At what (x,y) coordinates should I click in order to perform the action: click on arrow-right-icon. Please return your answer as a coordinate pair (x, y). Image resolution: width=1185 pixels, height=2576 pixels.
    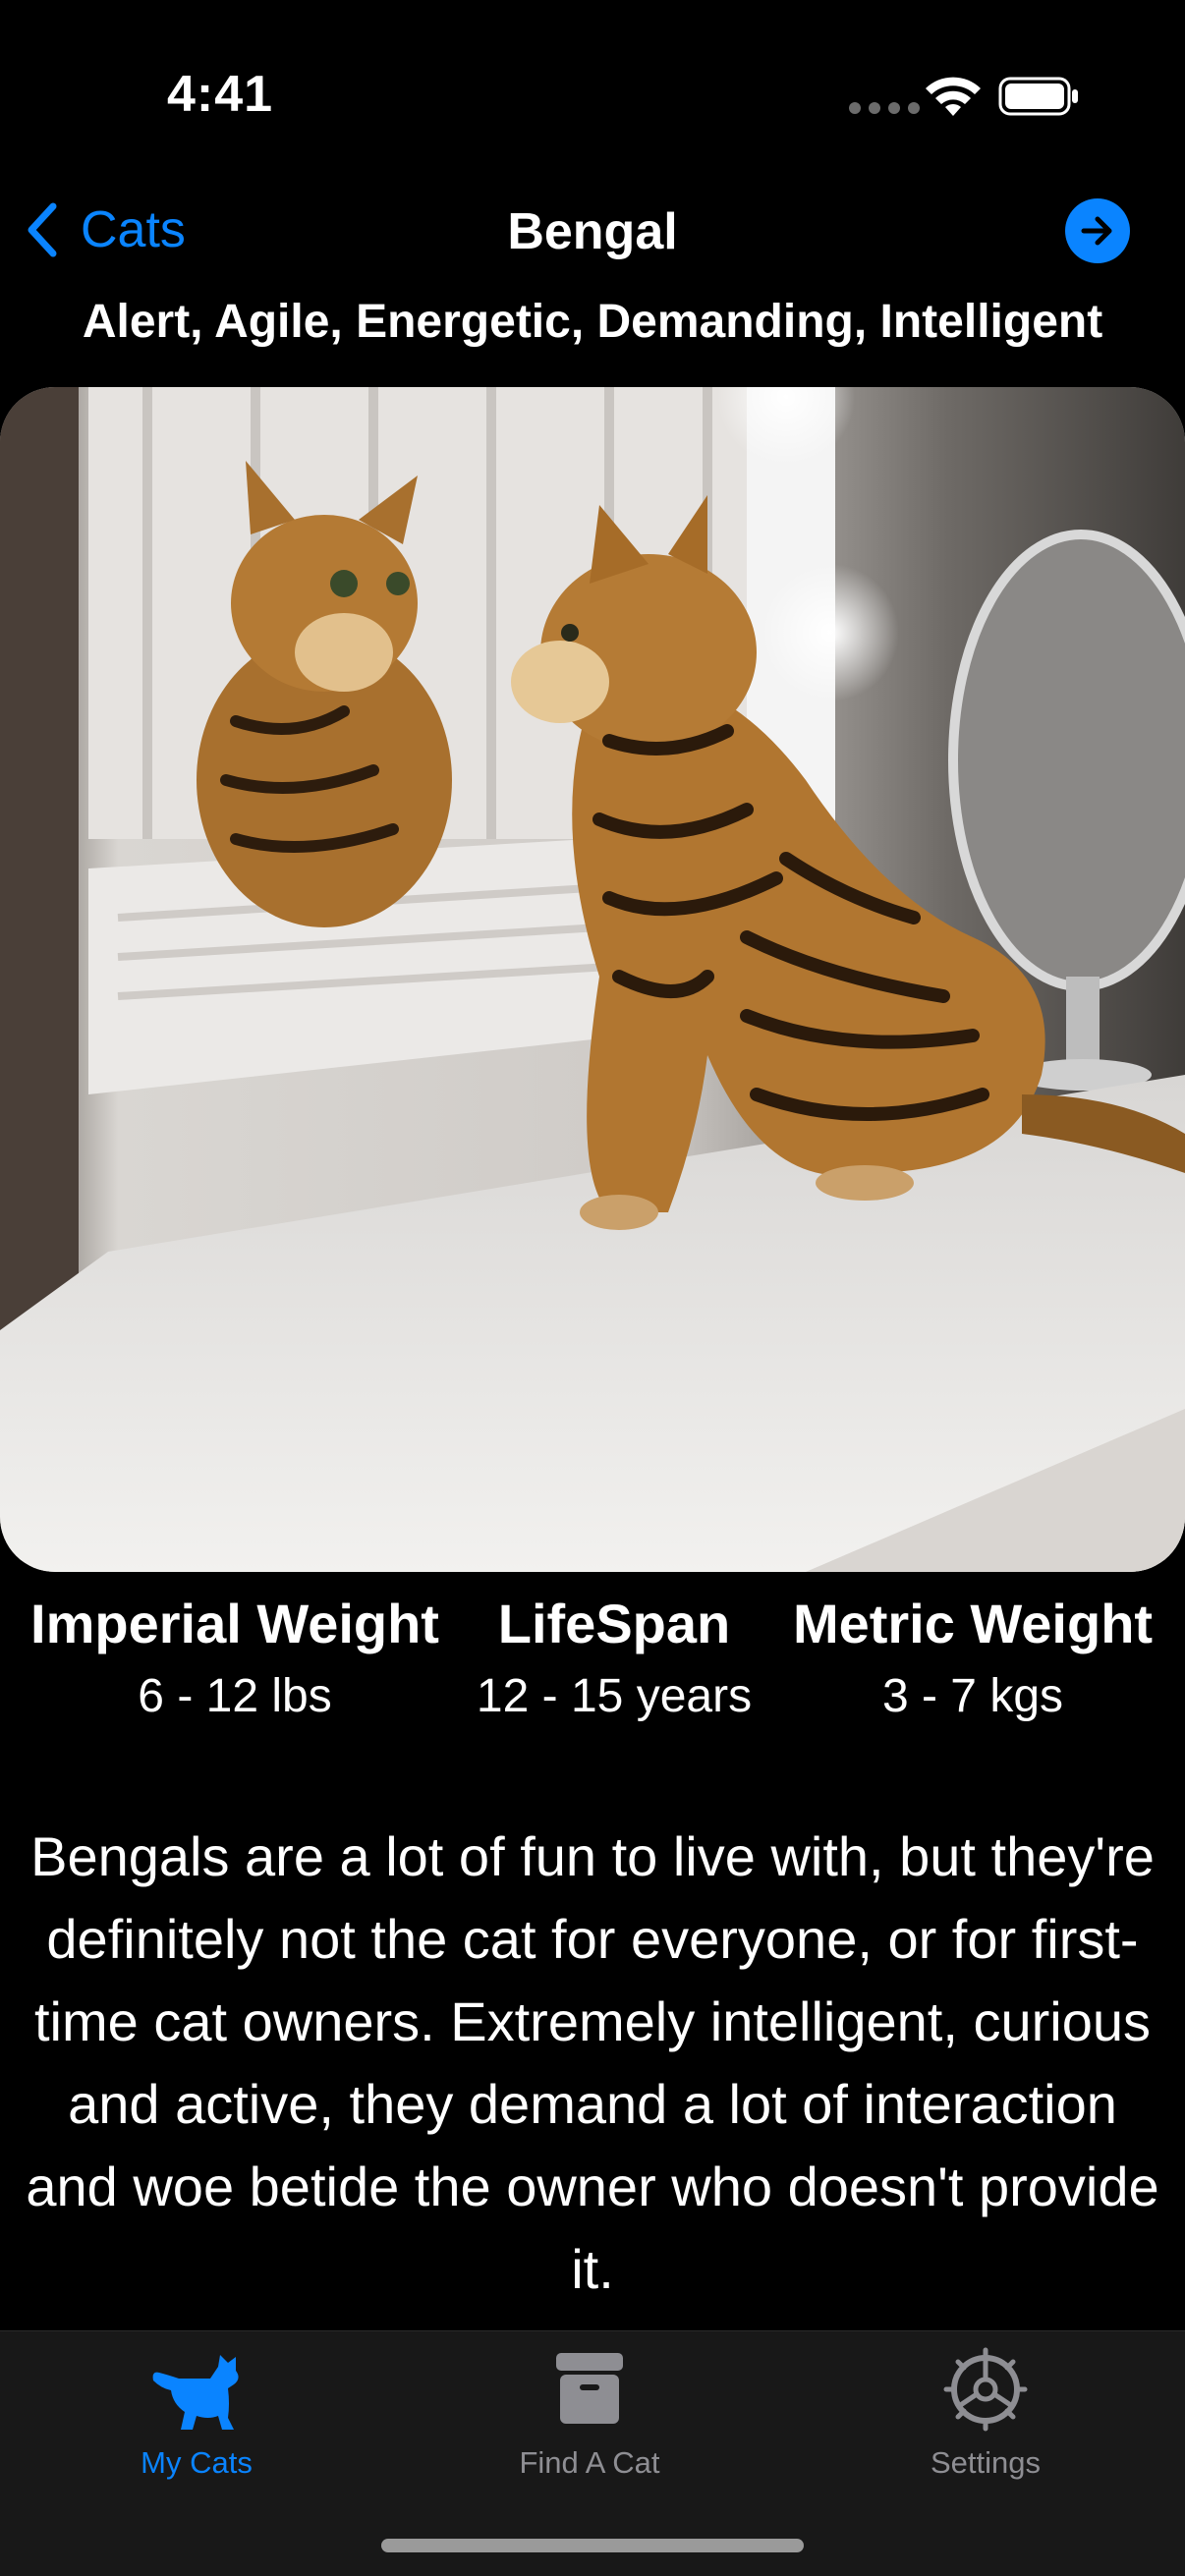
    Looking at the image, I should click on (1096, 231).